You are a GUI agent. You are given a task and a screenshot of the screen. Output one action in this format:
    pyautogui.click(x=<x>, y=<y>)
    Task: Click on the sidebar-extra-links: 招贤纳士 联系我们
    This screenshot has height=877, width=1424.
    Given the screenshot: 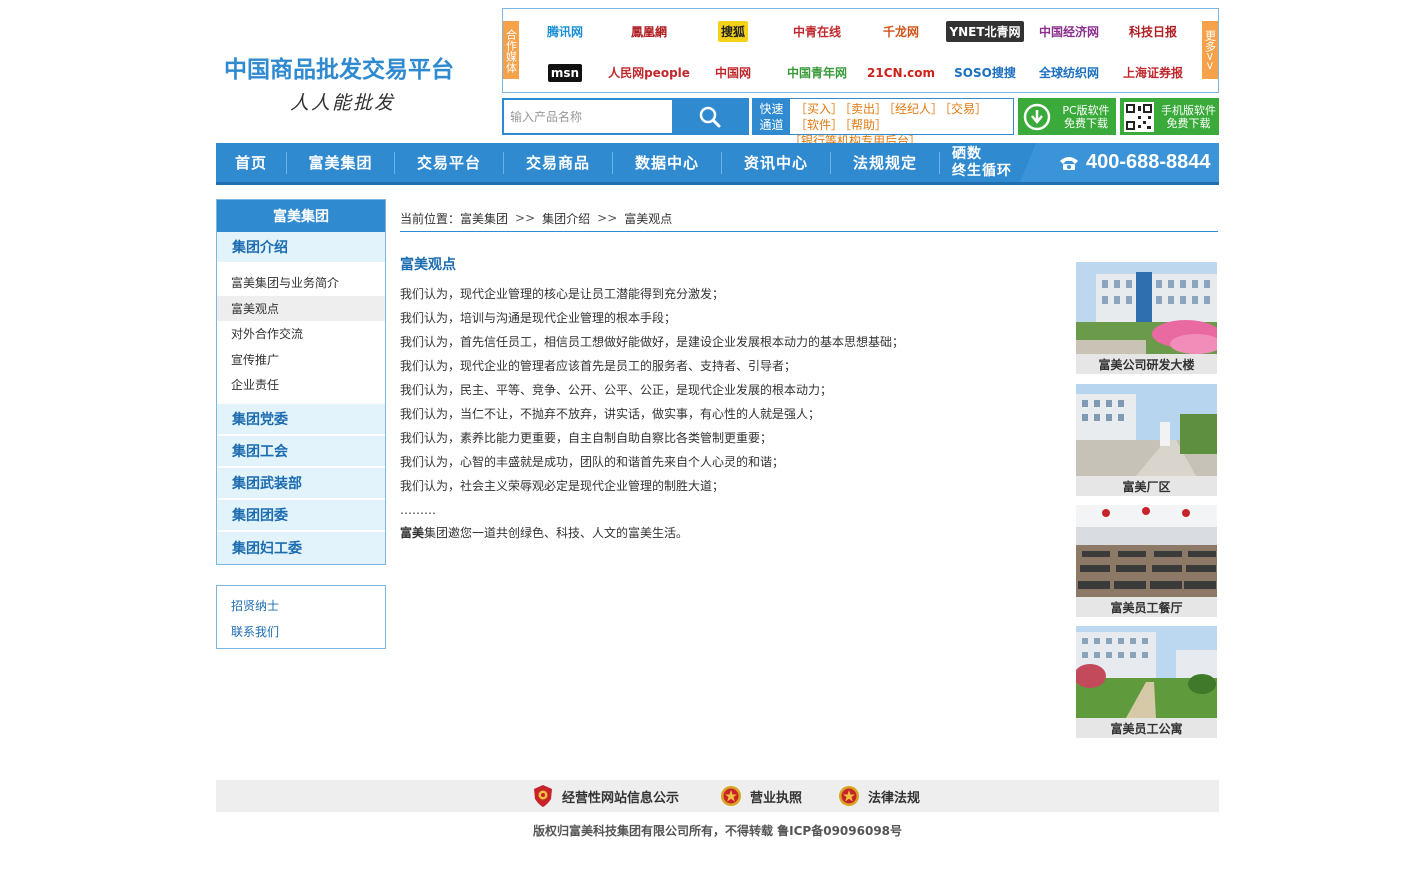 What is the action you would take?
    pyautogui.click(x=301, y=617)
    